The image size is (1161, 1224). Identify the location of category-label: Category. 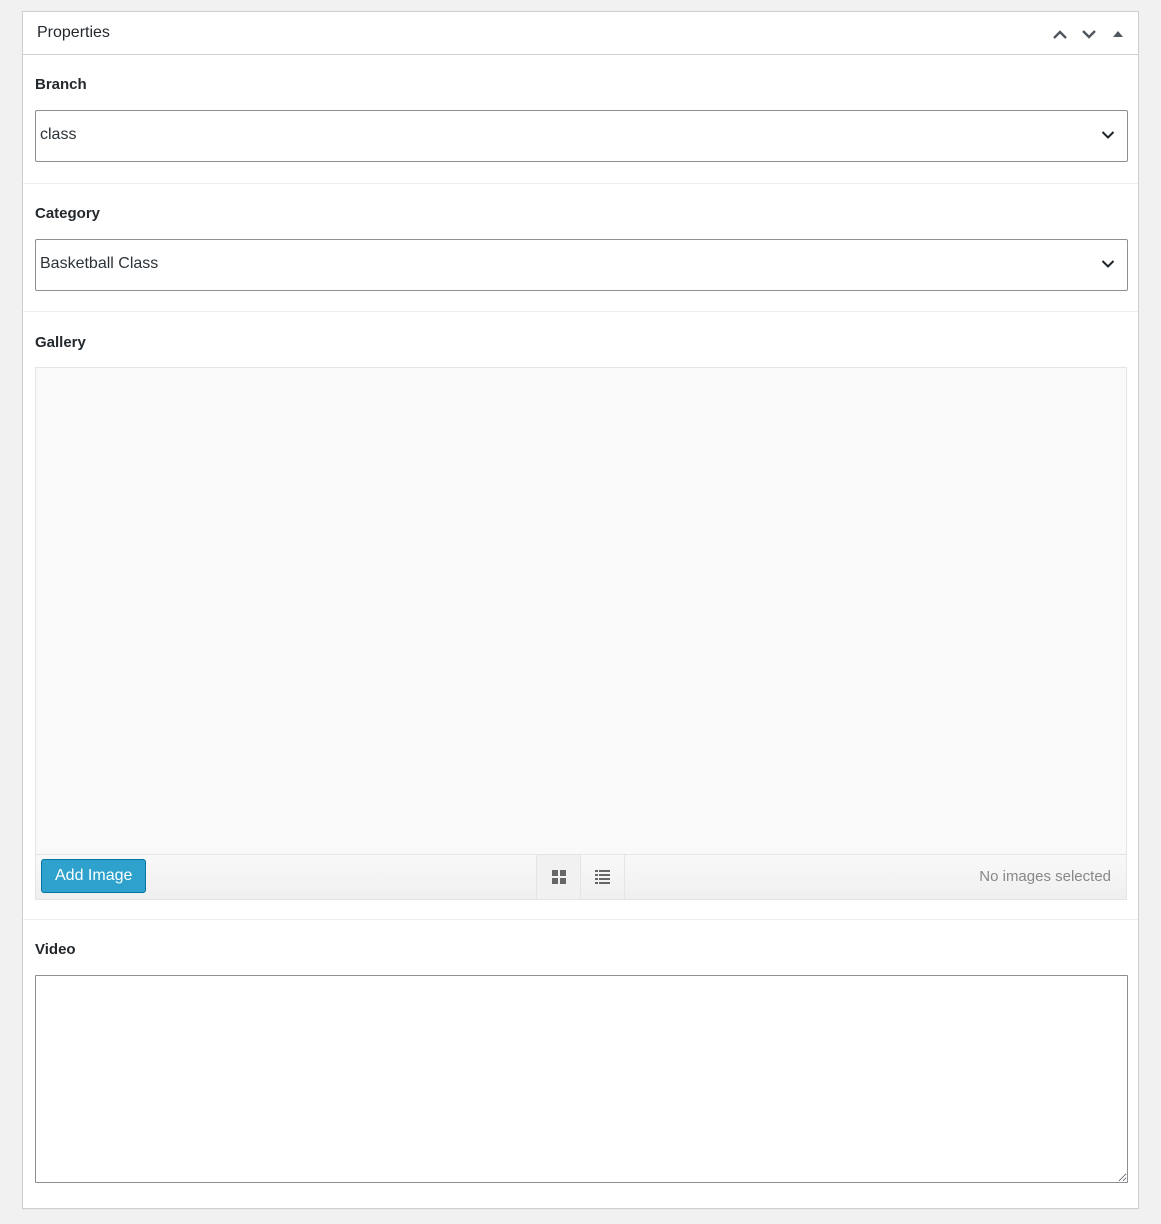
(68, 213).